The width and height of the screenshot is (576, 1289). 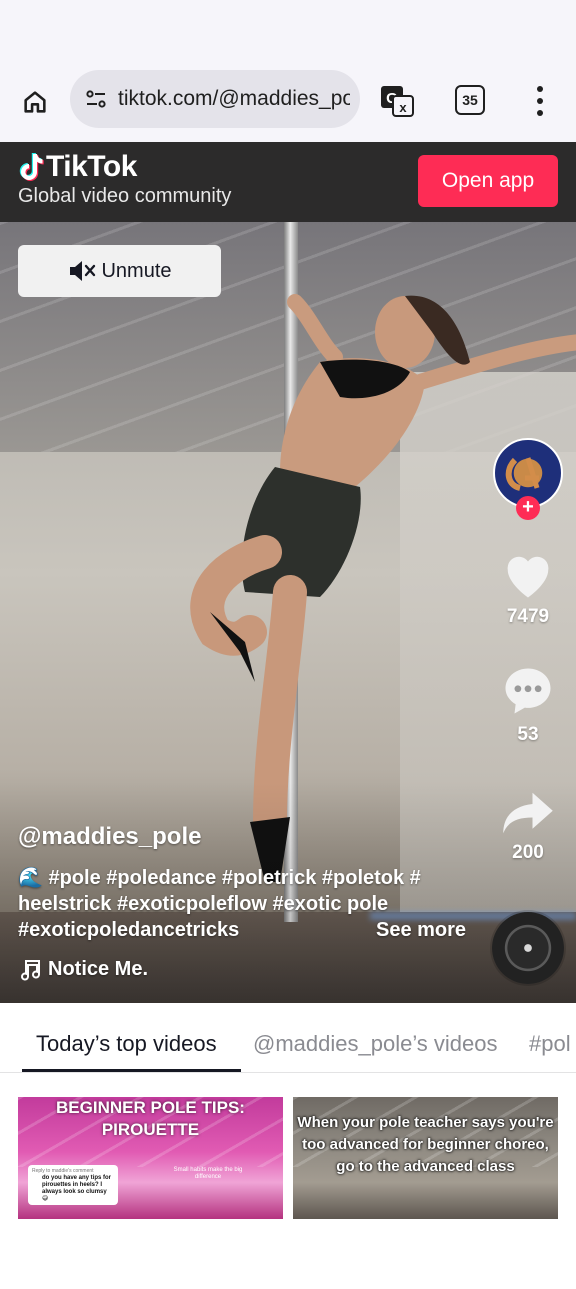 I want to click on follow-plus-icon: +, so click(x=528, y=508).